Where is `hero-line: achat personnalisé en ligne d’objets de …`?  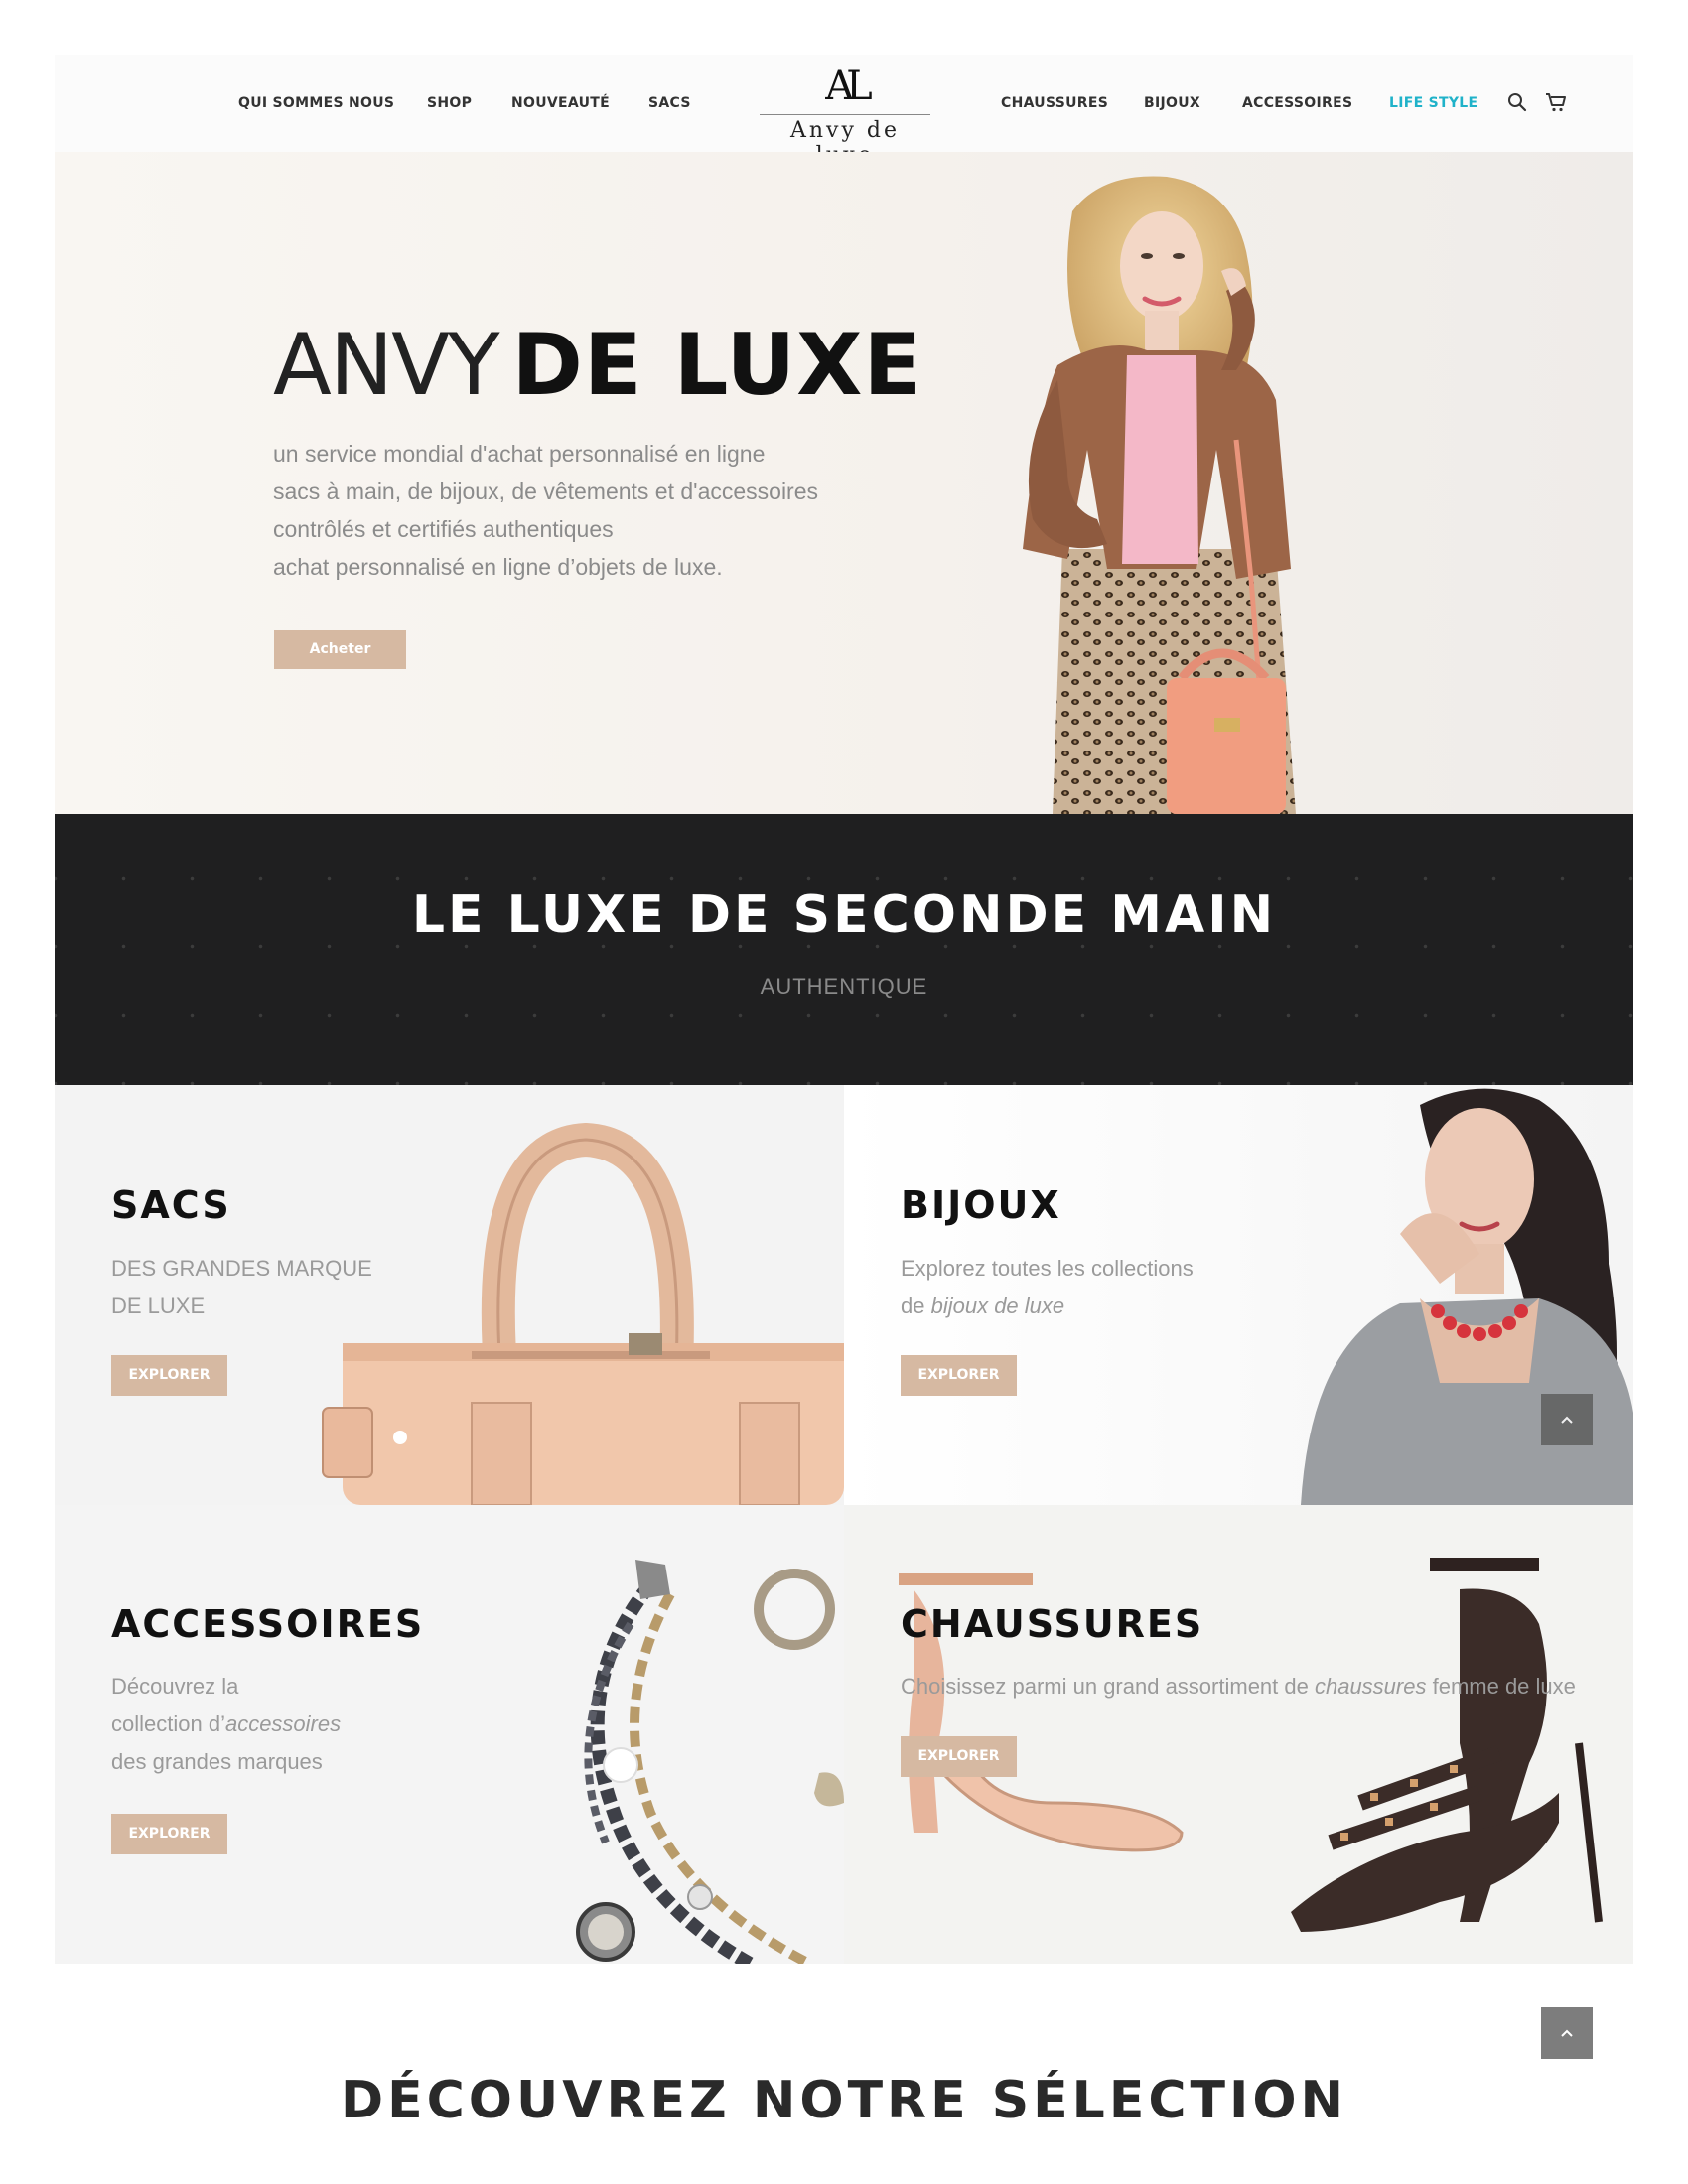
hero-line: achat personnalisé en ligne d’objets de … is located at coordinates (498, 567).